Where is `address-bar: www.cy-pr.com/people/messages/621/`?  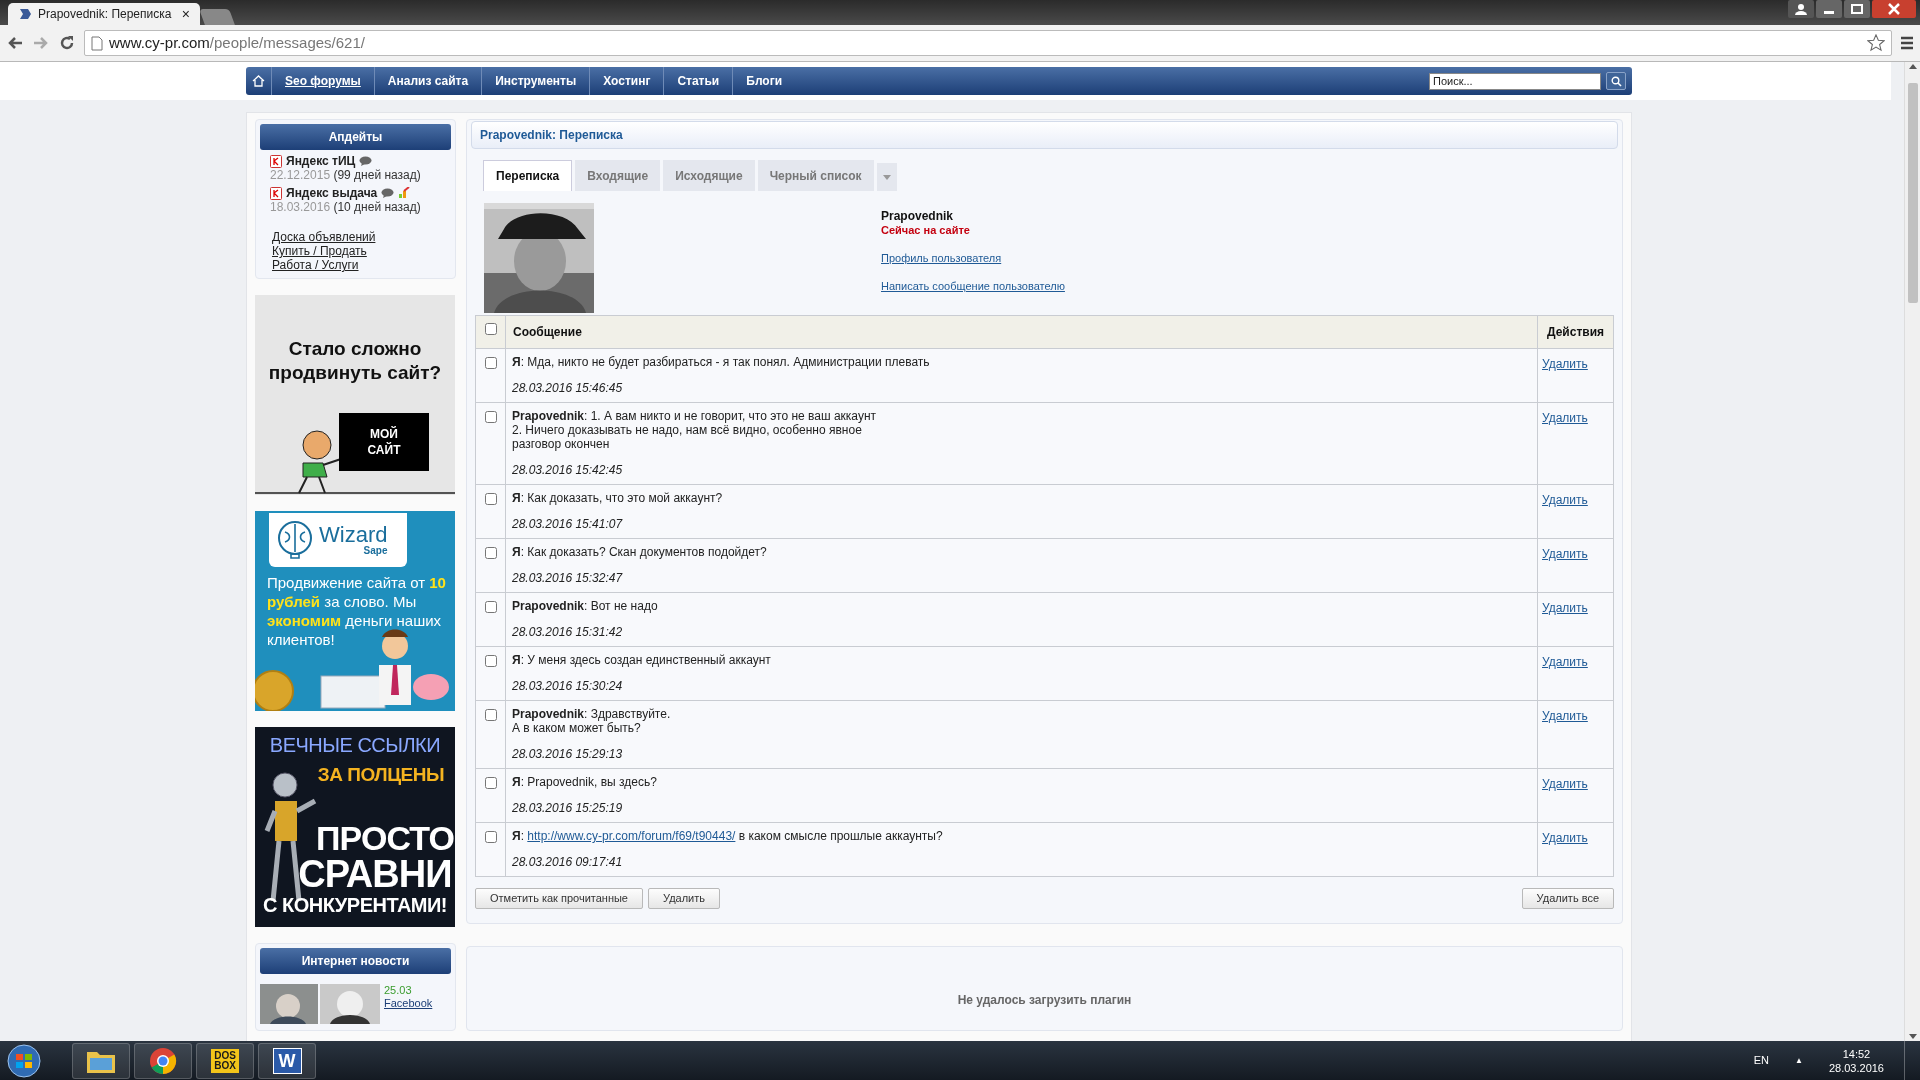
address-bar: www.cy-pr.com/people/messages/621/ is located at coordinates (988, 43).